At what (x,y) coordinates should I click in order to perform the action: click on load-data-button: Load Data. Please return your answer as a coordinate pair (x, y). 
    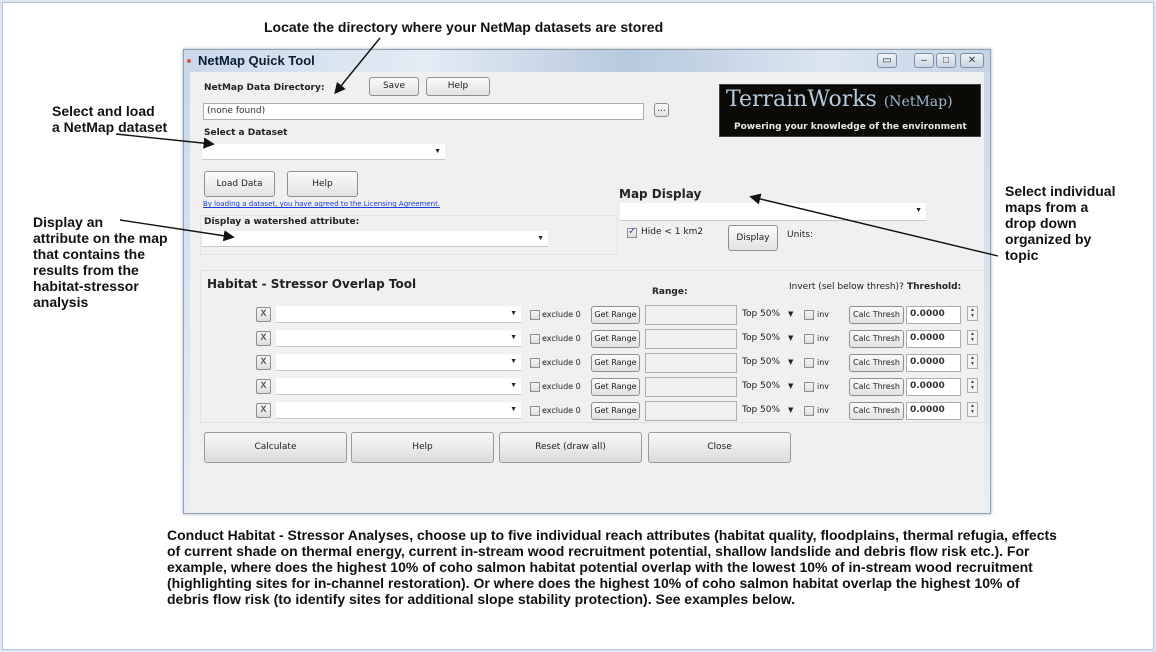
    Looking at the image, I should click on (239, 184).